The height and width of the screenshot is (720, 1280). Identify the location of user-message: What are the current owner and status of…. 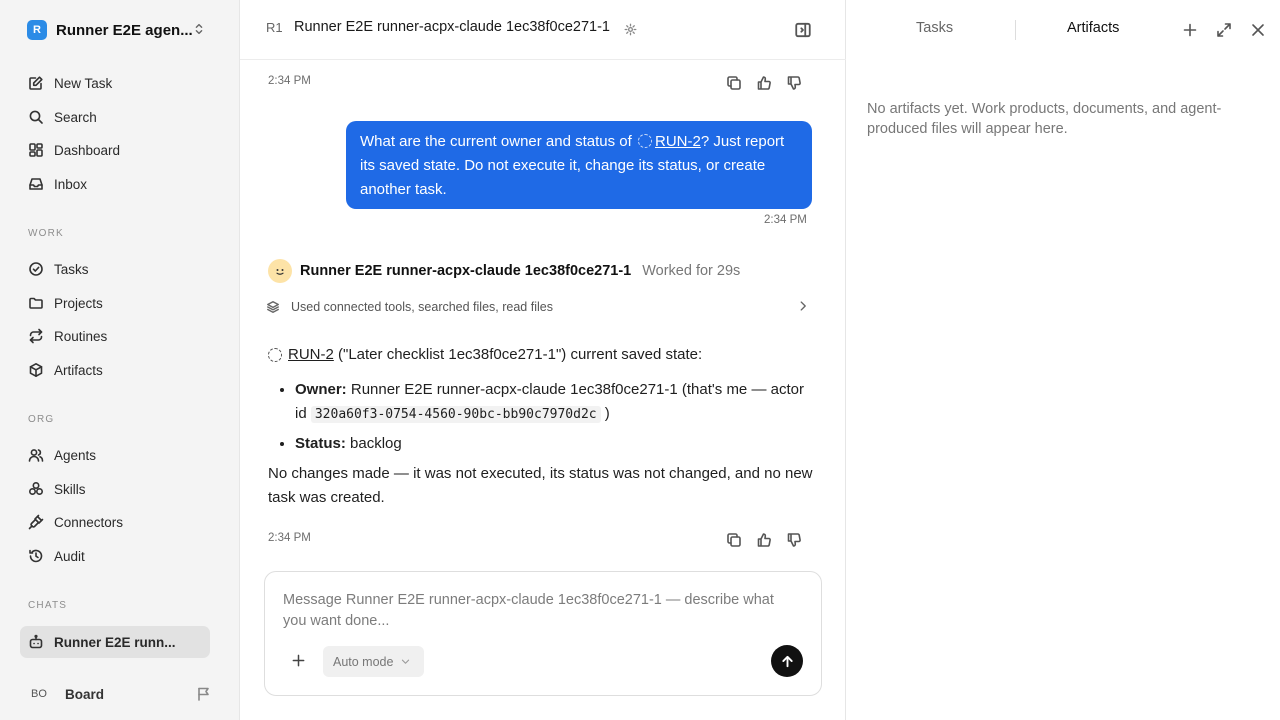
(579, 165).